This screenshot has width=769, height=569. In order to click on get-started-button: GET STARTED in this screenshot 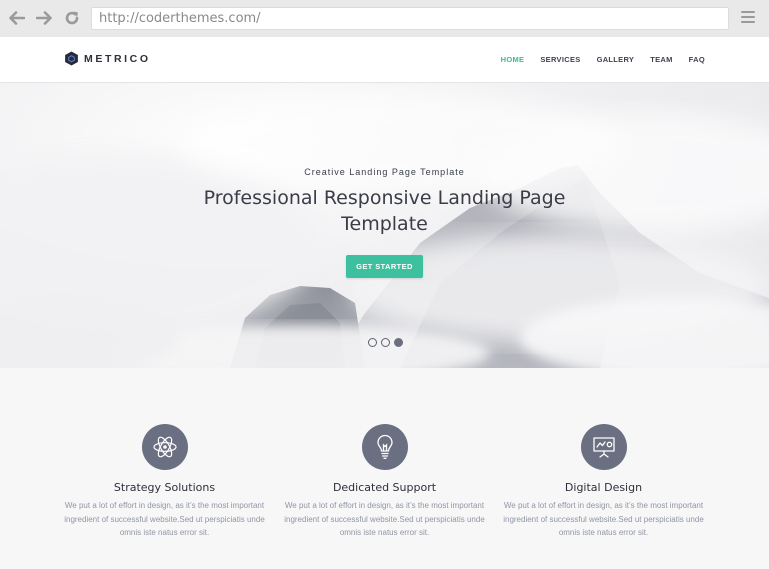, I will do `click(384, 266)`.